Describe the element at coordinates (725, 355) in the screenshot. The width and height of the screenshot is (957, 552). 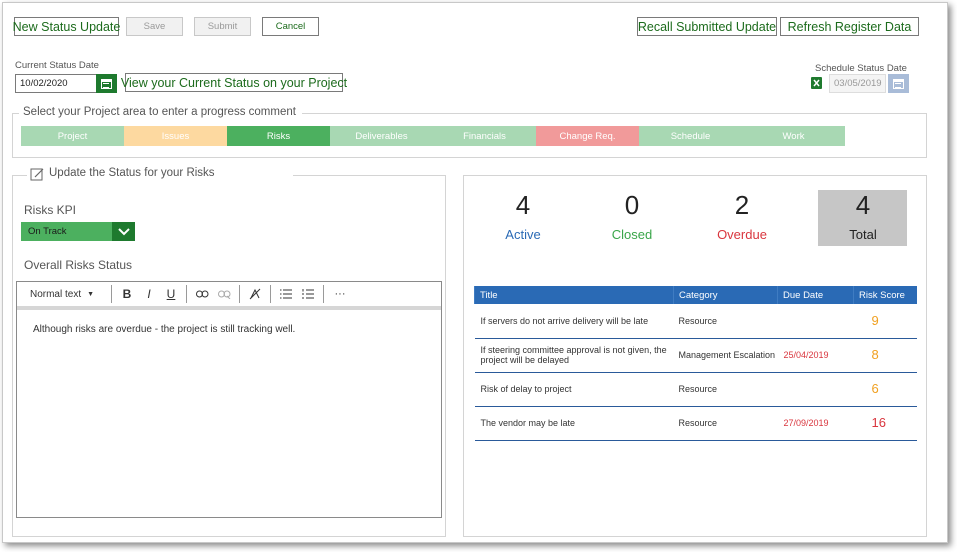
I see `risk-category-cell: Management Escalation` at that location.